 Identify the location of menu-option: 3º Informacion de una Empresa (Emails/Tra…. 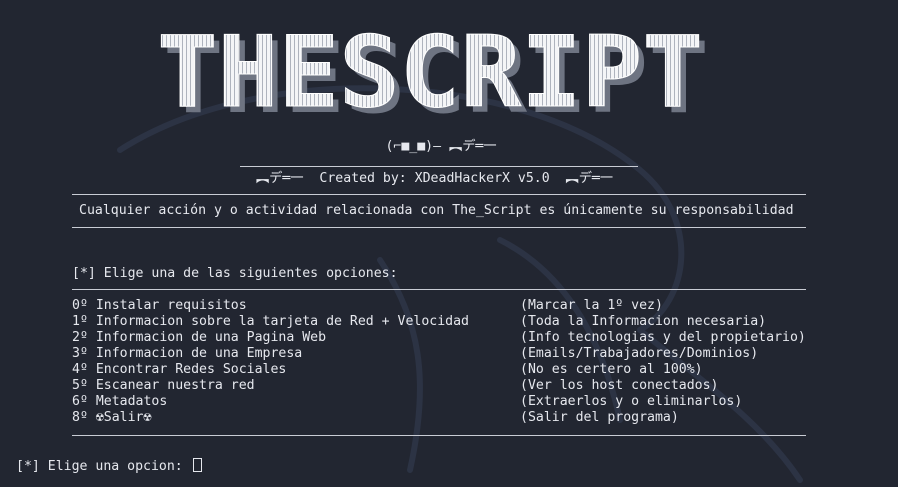
(452, 354).